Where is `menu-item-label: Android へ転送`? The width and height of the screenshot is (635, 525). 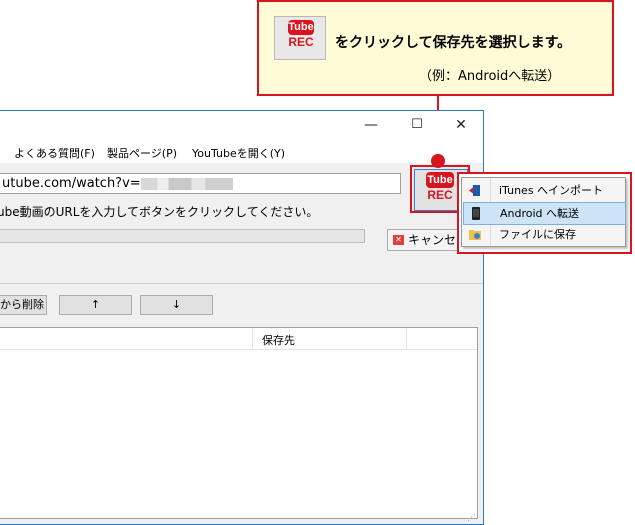 menu-item-label: Android へ転送 is located at coordinates (540, 213).